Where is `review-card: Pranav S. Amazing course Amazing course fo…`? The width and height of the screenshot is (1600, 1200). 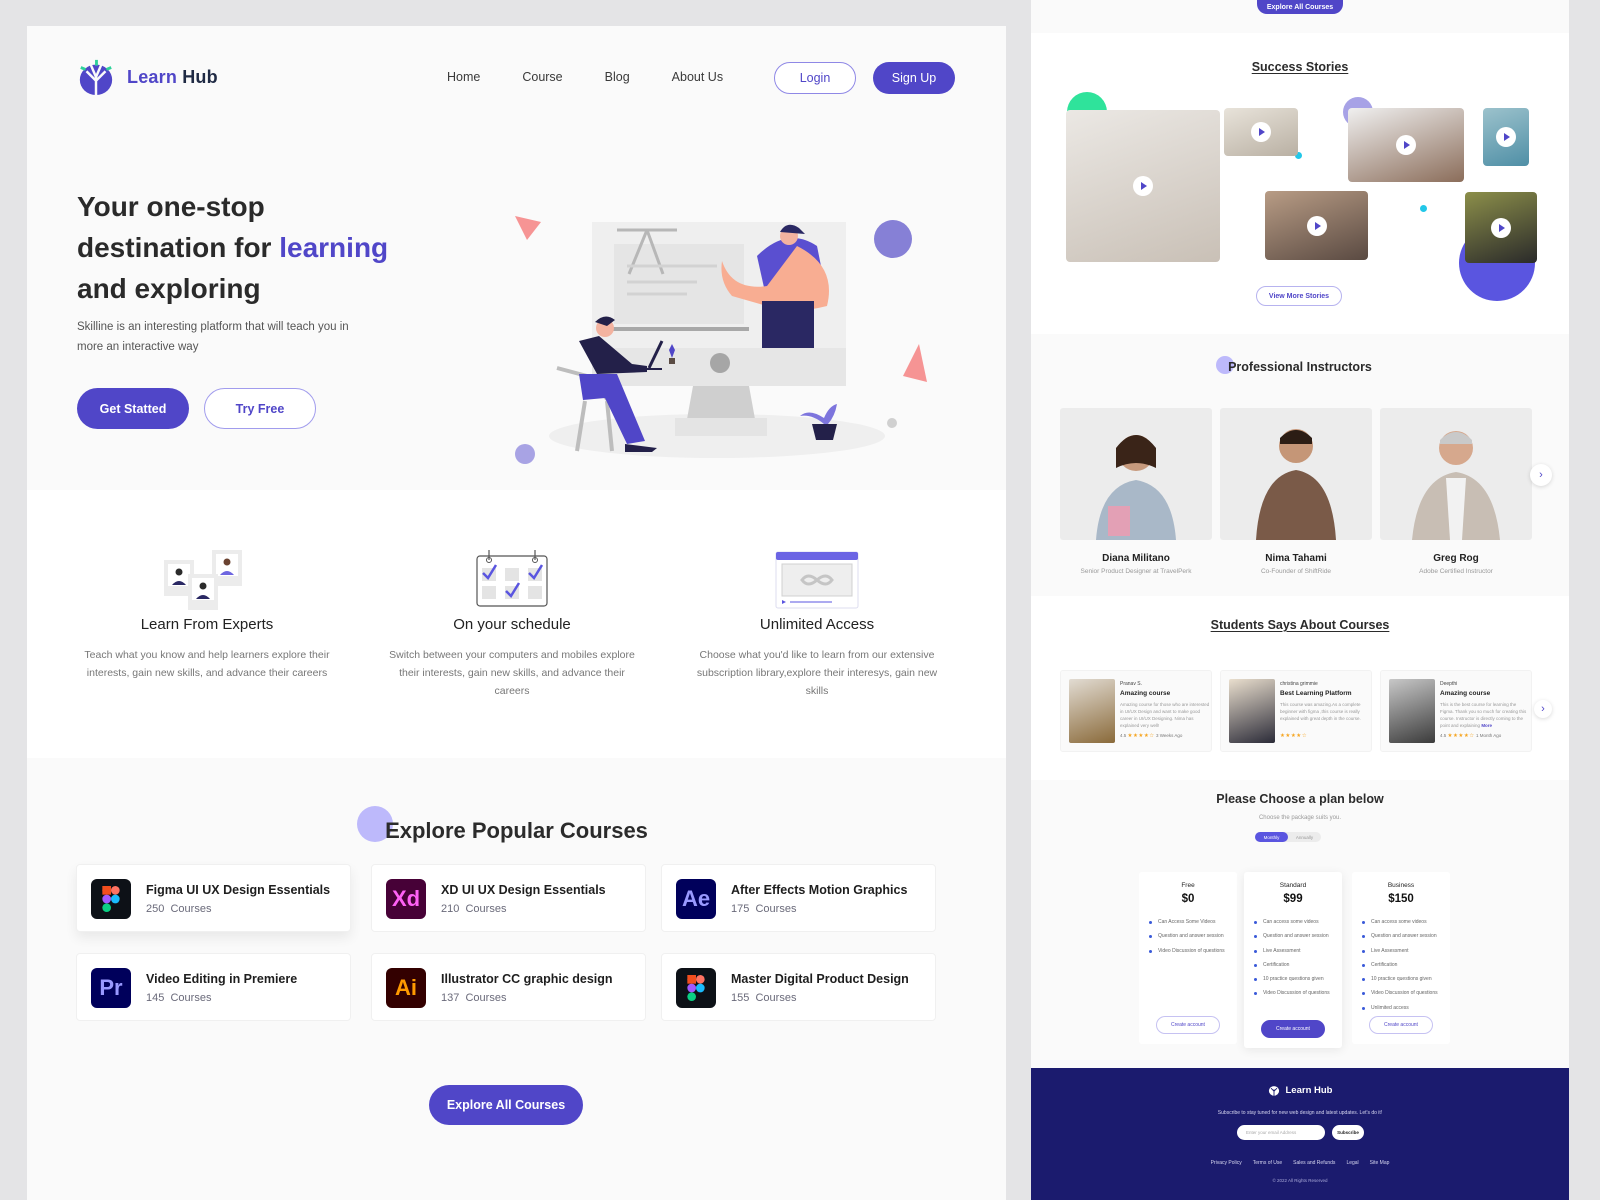 review-card: Pranav S. Amazing course Amazing course fo… is located at coordinates (1136, 711).